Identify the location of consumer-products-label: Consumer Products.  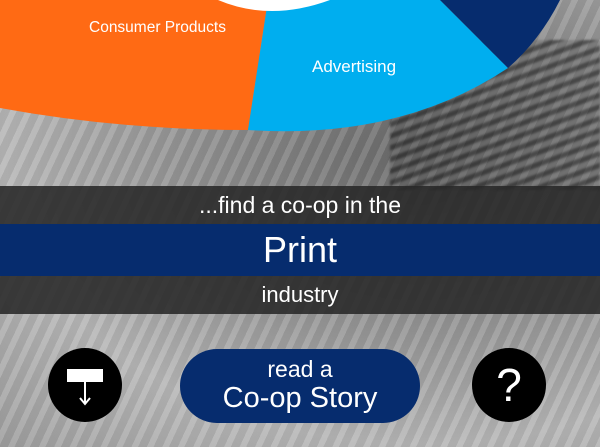
(157, 28).